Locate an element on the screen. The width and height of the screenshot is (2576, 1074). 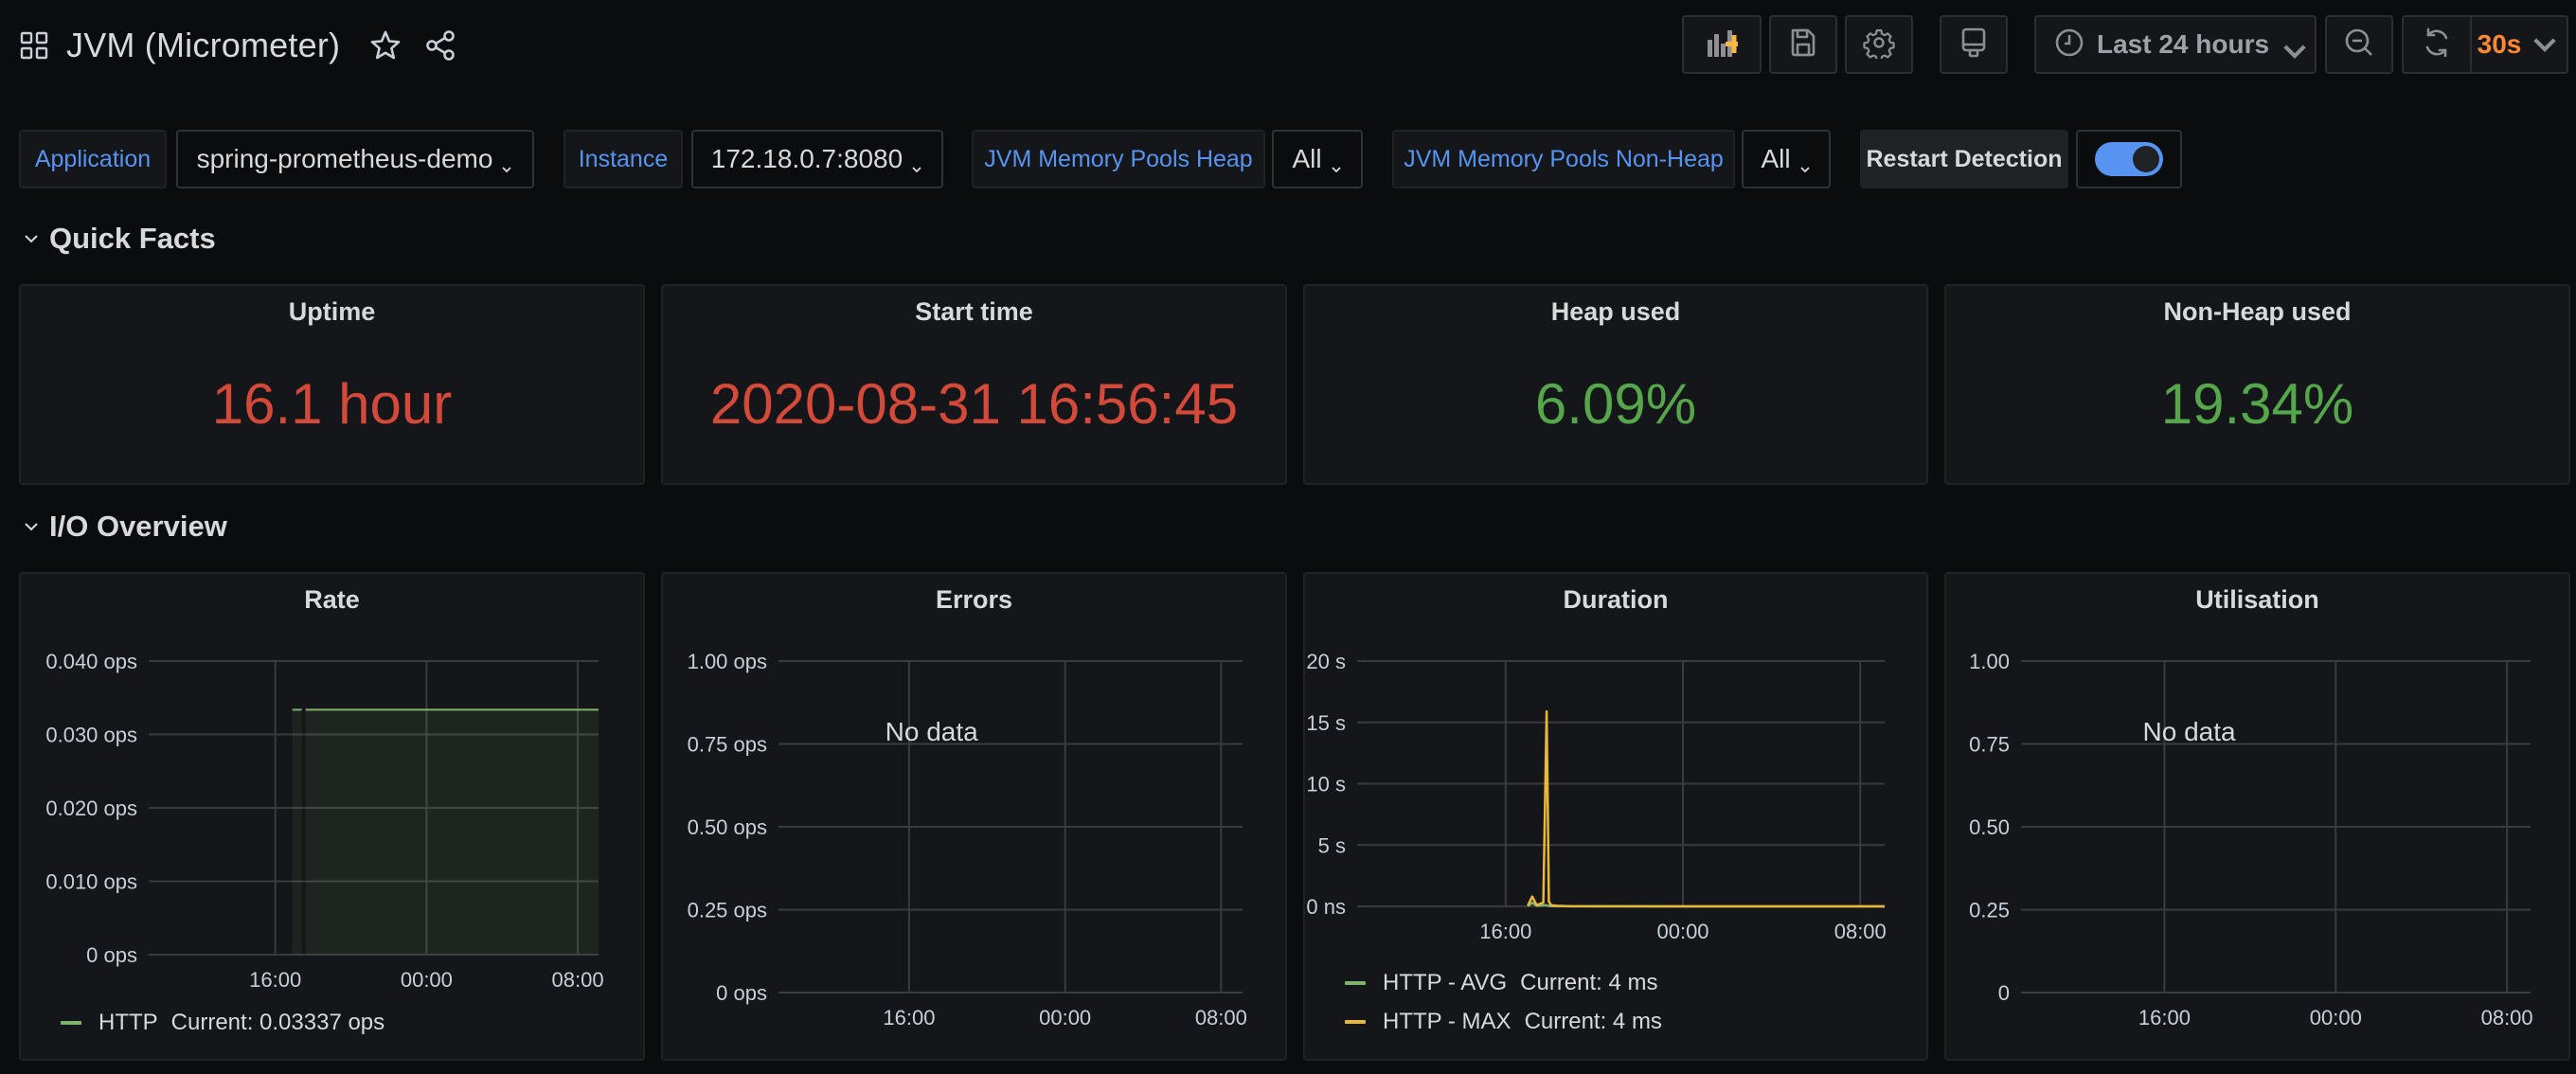
y-tick-label: 0.040 ops is located at coordinates (91, 661).